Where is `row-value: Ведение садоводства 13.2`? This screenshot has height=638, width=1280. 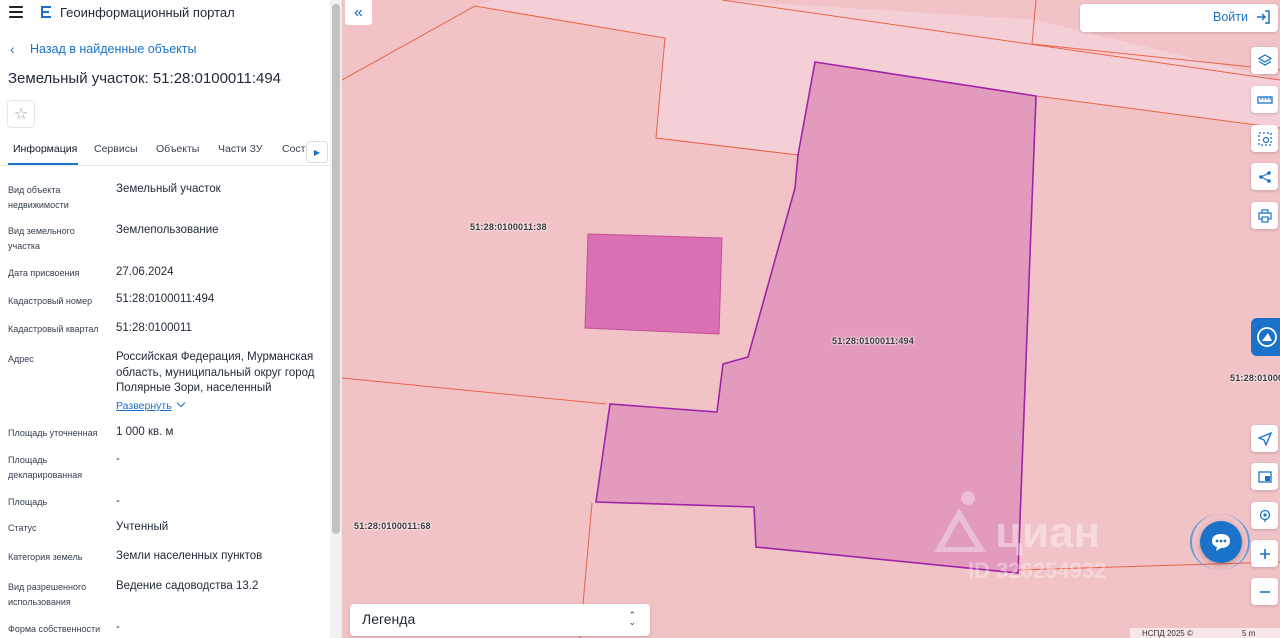
row-value: Ведение садоводства 13.2 is located at coordinates (187, 586).